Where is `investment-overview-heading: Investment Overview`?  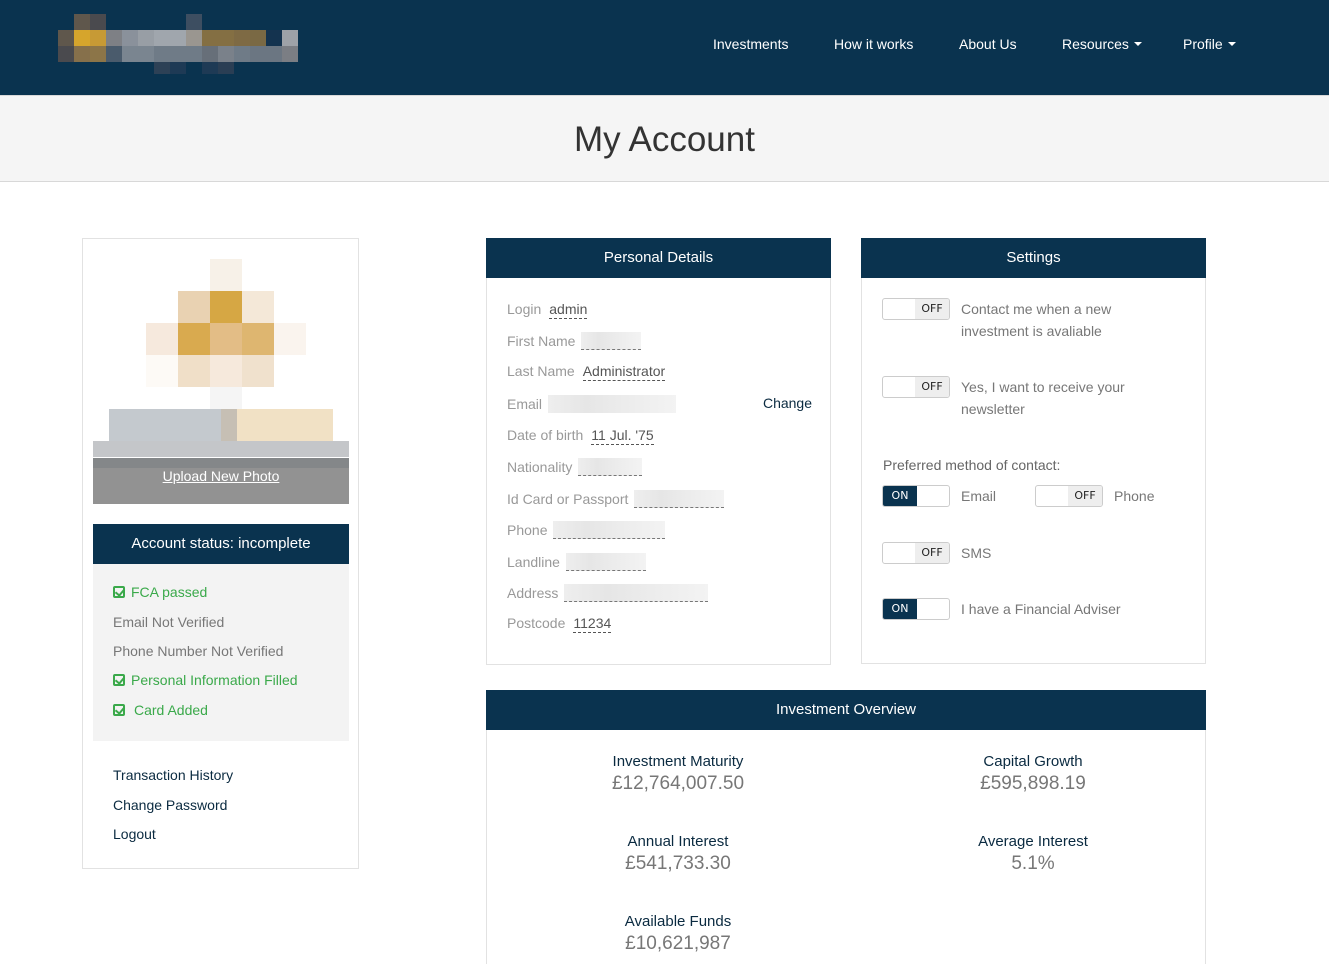 investment-overview-heading: Investment Overview is located at coordinates (846, 710).